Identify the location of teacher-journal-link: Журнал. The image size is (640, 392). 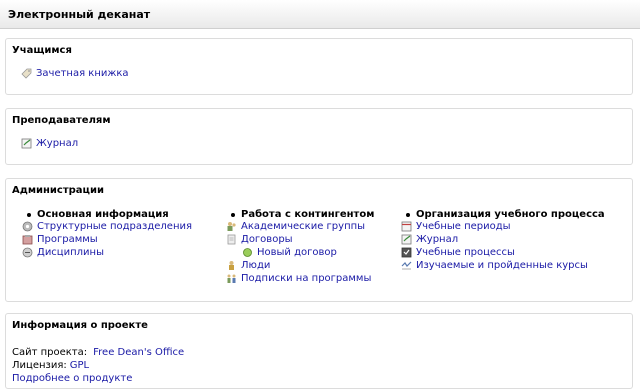
(49, 143).